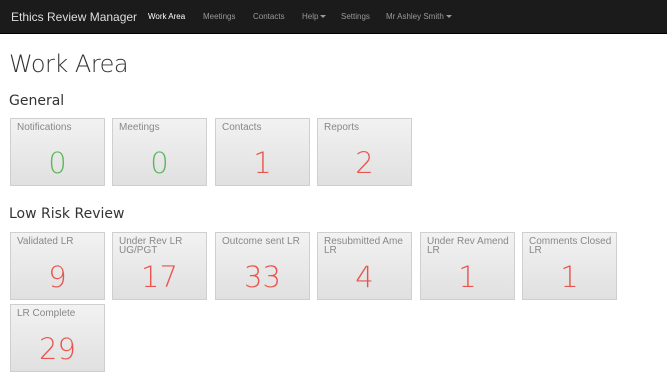 This screenshot has width=667, height=372. Describe the element at coordinates (364, 163) in the screenshot. I see `tile-count: 2` at that location.